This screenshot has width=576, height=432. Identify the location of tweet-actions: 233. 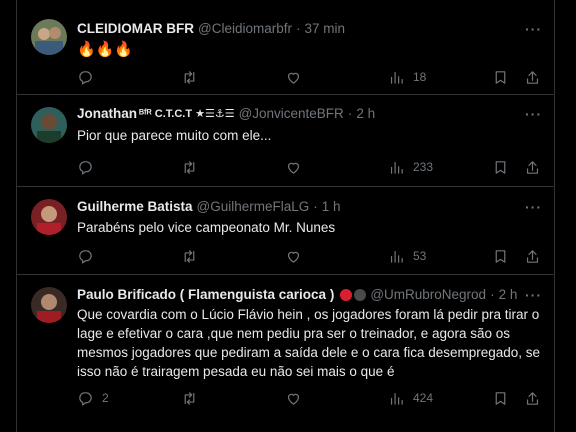
(309, 167).